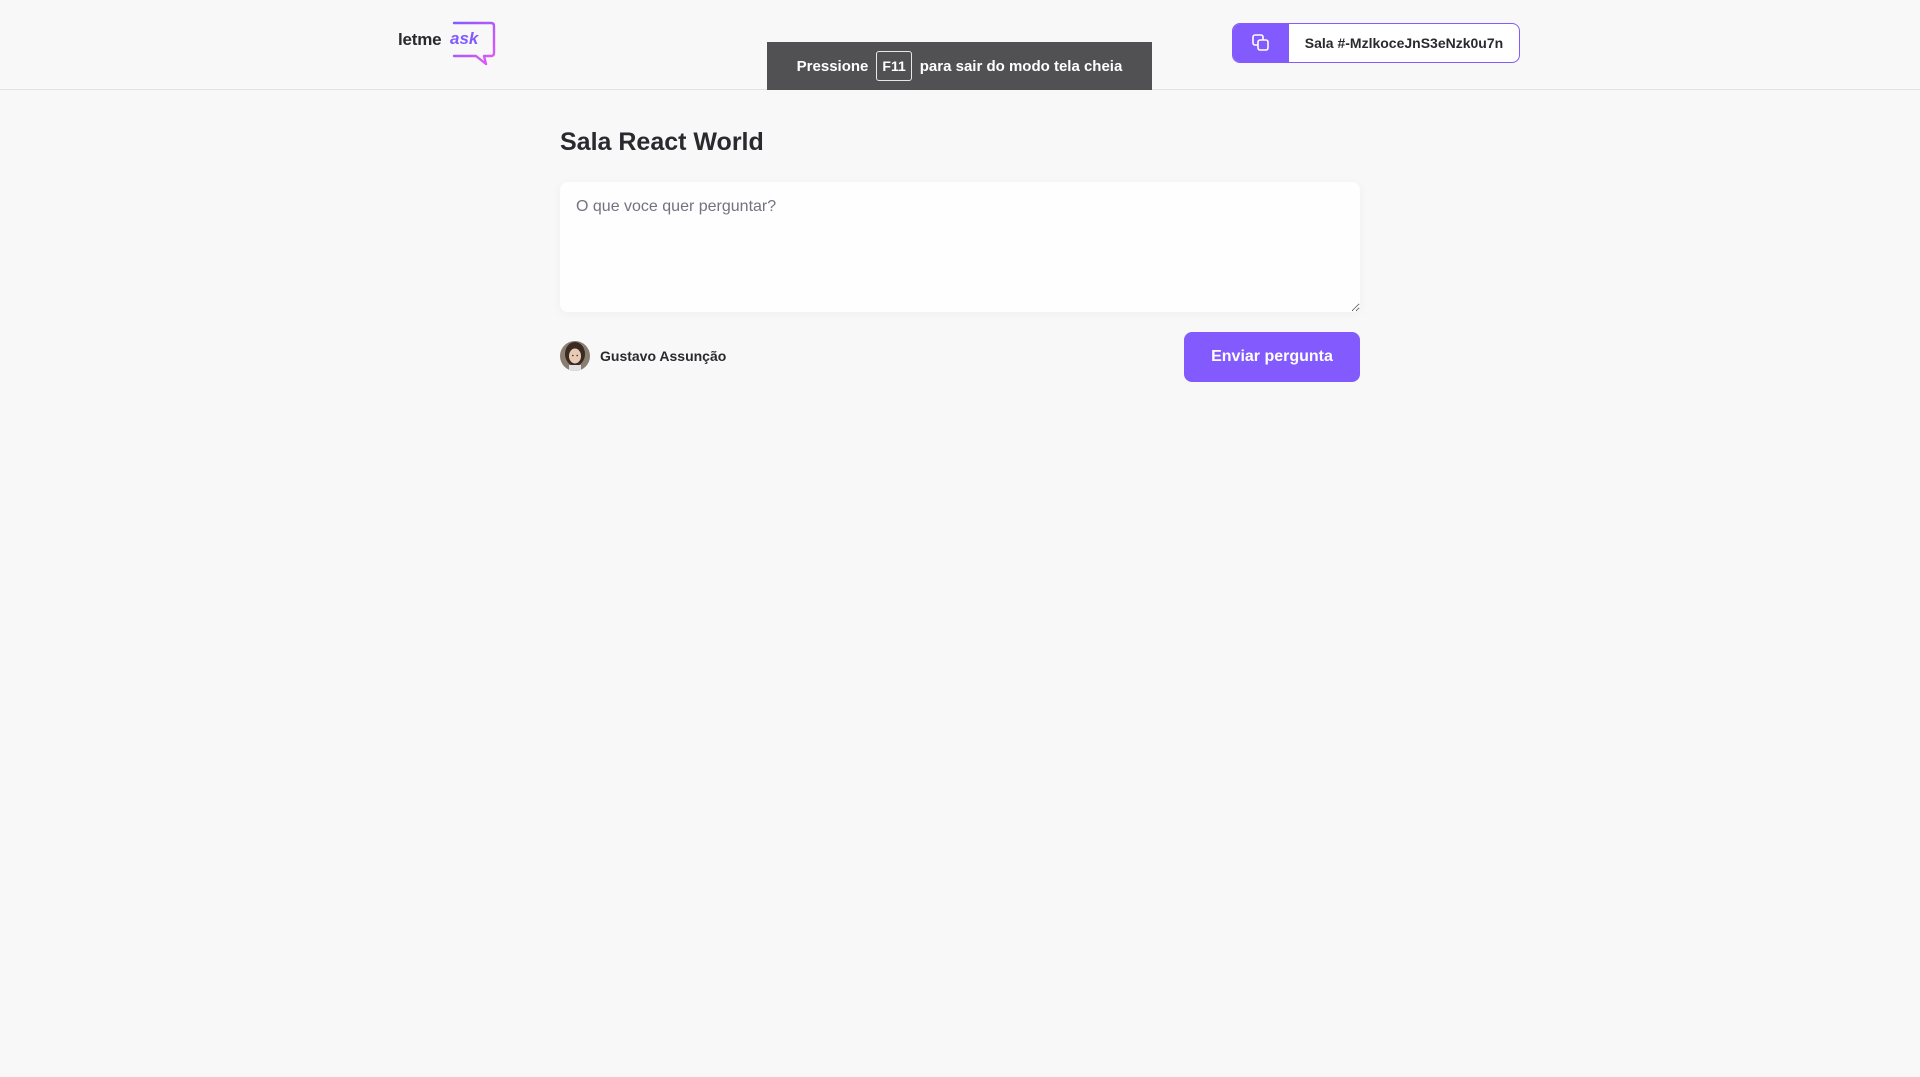 This screenshot has height=1077, width=1920. What do you see at coordinates (832, 66) in the screenshot?
I see `banner-prefix: Pressione` at bounding box center [832, 66].